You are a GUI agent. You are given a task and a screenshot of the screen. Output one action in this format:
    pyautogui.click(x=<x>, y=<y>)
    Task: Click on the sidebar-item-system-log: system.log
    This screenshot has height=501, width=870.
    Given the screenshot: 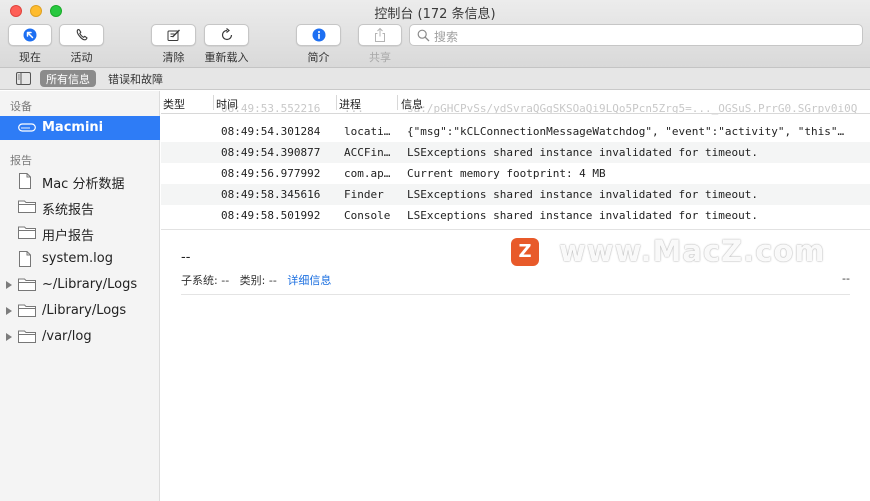 What is the action you would take?
    pyautogui.click(x=80, y=259)
    